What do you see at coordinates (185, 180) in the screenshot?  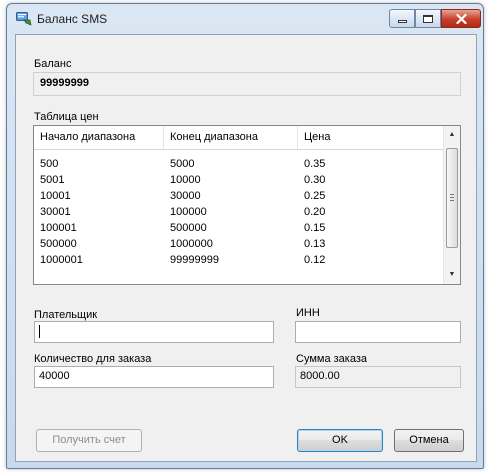 I see `cell-range-end: 10000` at bounding box center [185, 180].